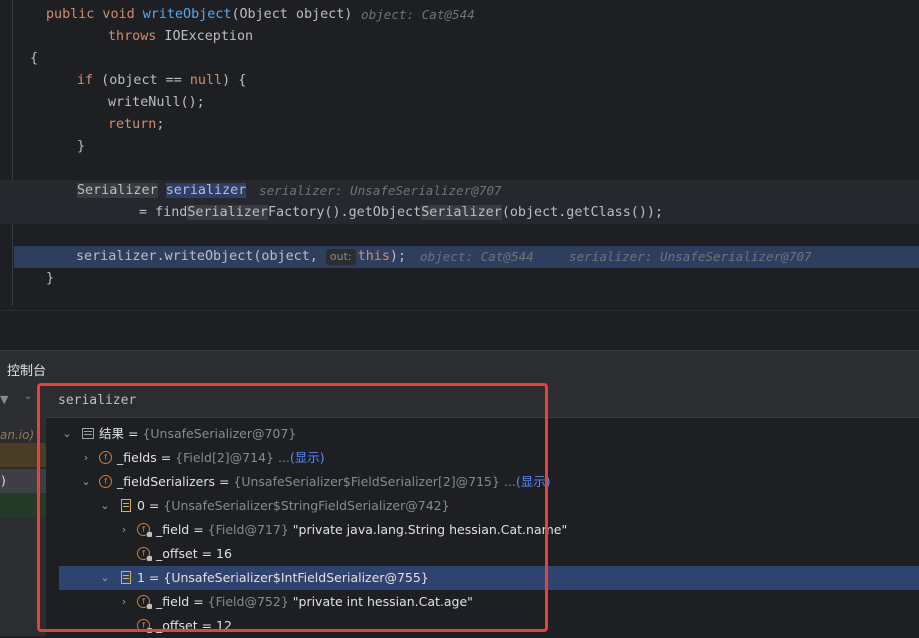 The width and height of the screenshot is (919, 638). Describe the element at coordinates (132, 36) in the screenshot. I see `code-keyword: throws` at that location.